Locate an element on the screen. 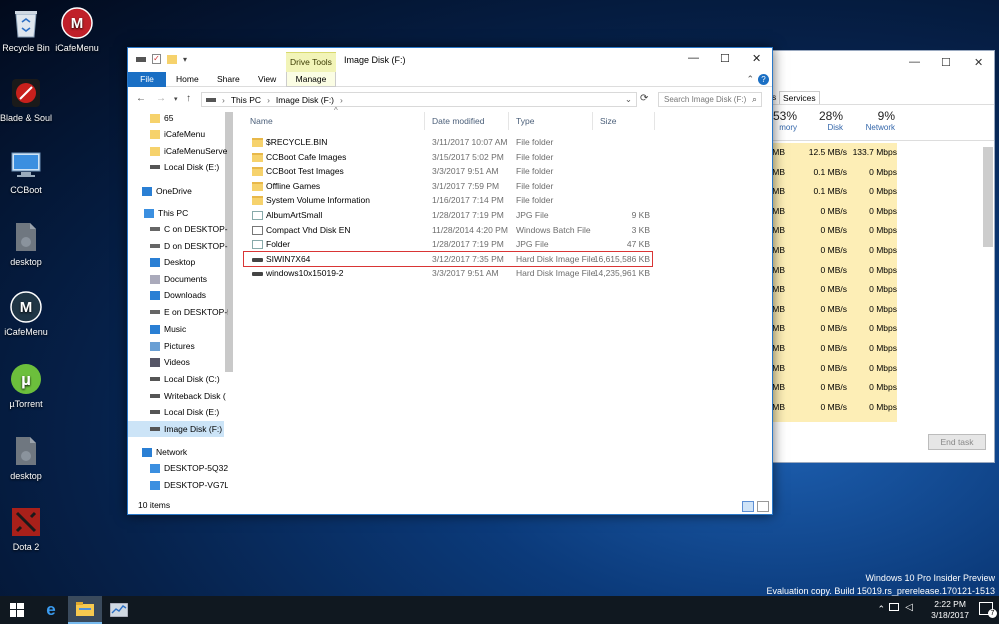  network-column-header: 9% Network is located at coordinates (873, 120).